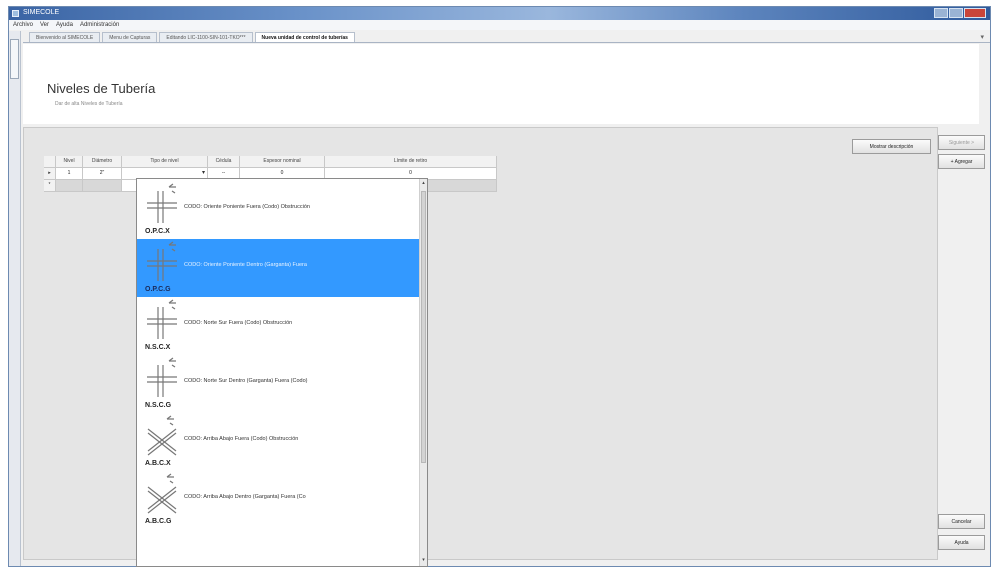  What do you see at coordinates (99, 25) in the screenshot?
I see `menu-administracion: Administración` at bounding box center [99, 25].